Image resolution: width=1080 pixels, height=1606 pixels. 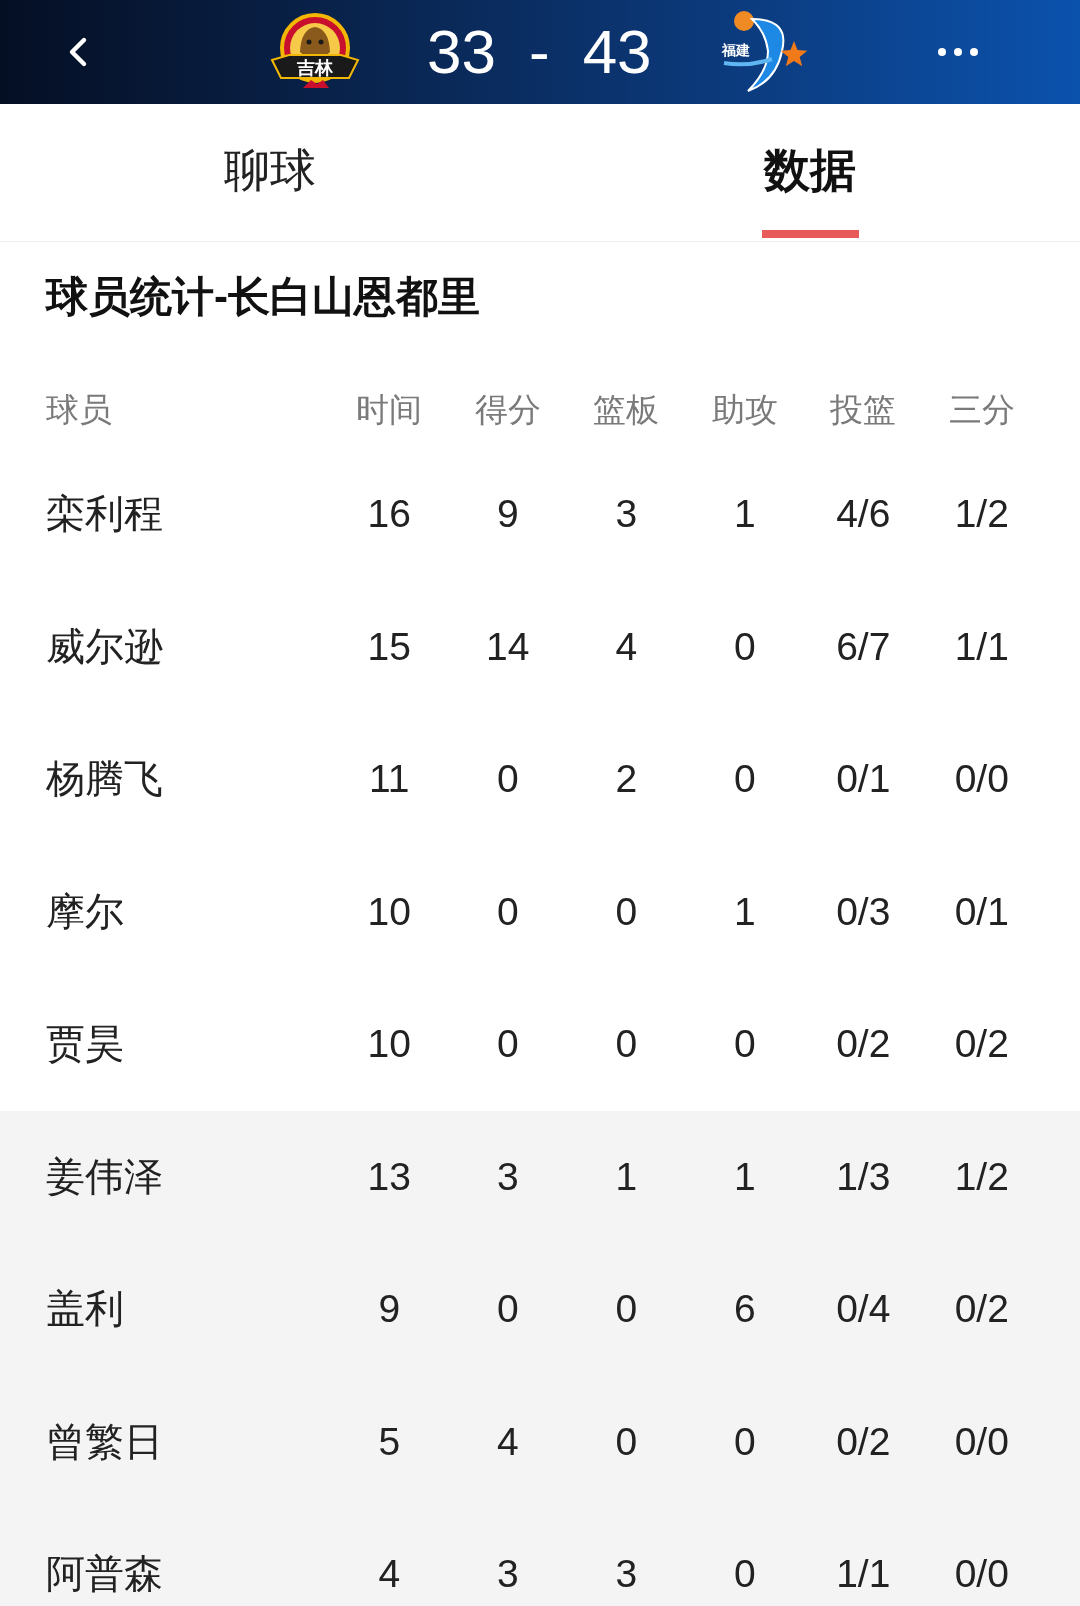 What do you see at coordinates (389, 1441) in the screenshot?
I see `stat-cell-text: 5` at bounding box center [389, 1441].